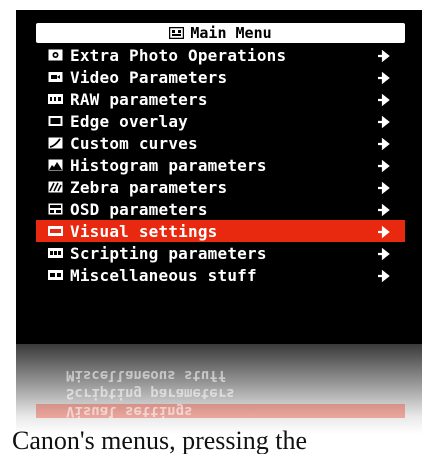  Describe the element at coordinates (55, 253) in the screenshot. I see `script-icon` at that location.